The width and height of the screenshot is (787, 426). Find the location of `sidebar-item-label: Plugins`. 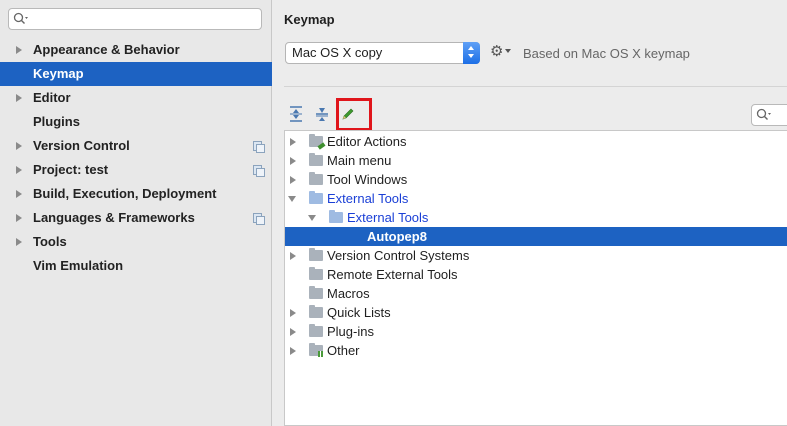

sidebar-item-label: Plugins is located at coordinates (56, 121).